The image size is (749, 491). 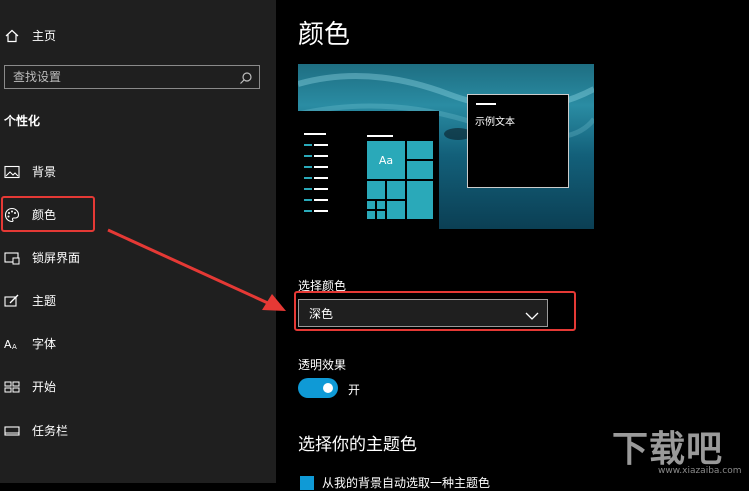 I want to click on sidebar-item-taskbar: 任务栏, so click(x=138, y=431).